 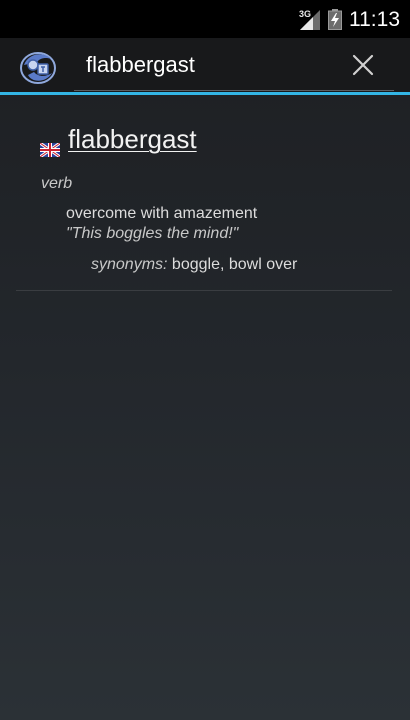 What do you see at coordinates (205, 93) in the screenshot?
I see `action-bar-accent-line` at bounding box center [205, 93].